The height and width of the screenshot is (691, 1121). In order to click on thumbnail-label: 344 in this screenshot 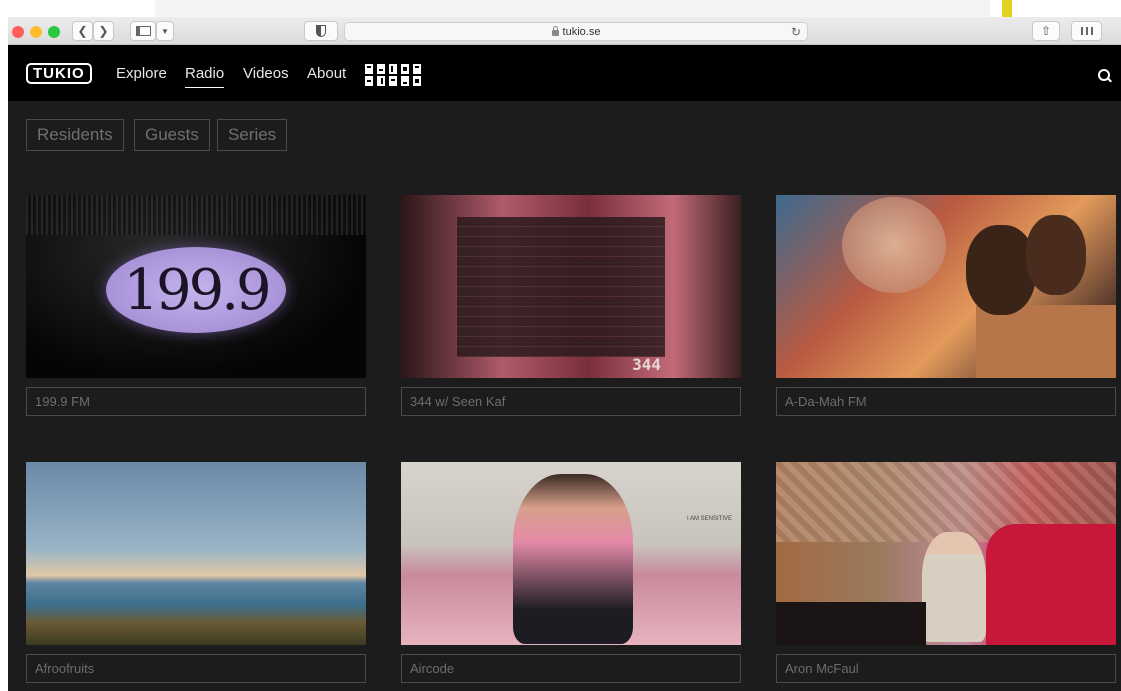, I will do `click(646, 364)`.